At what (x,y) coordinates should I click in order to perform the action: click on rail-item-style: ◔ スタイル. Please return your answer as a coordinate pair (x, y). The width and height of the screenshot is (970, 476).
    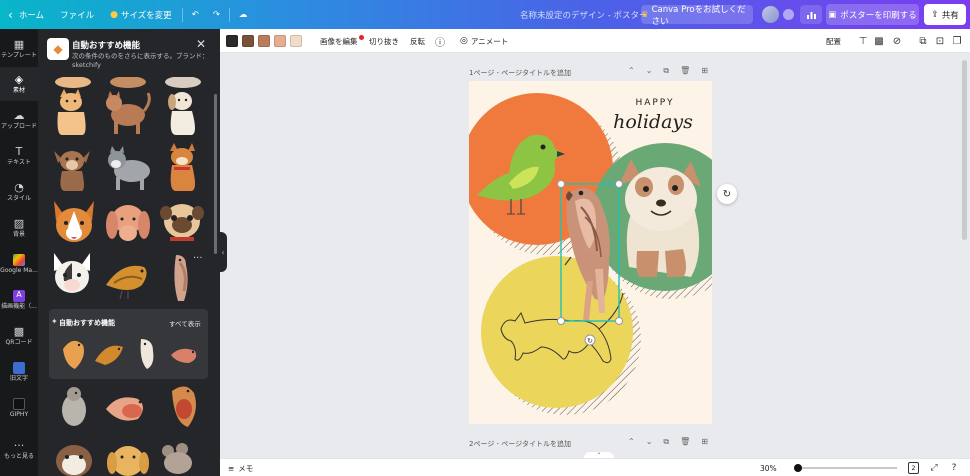
    Looking at the image, I should click on (19, 192).